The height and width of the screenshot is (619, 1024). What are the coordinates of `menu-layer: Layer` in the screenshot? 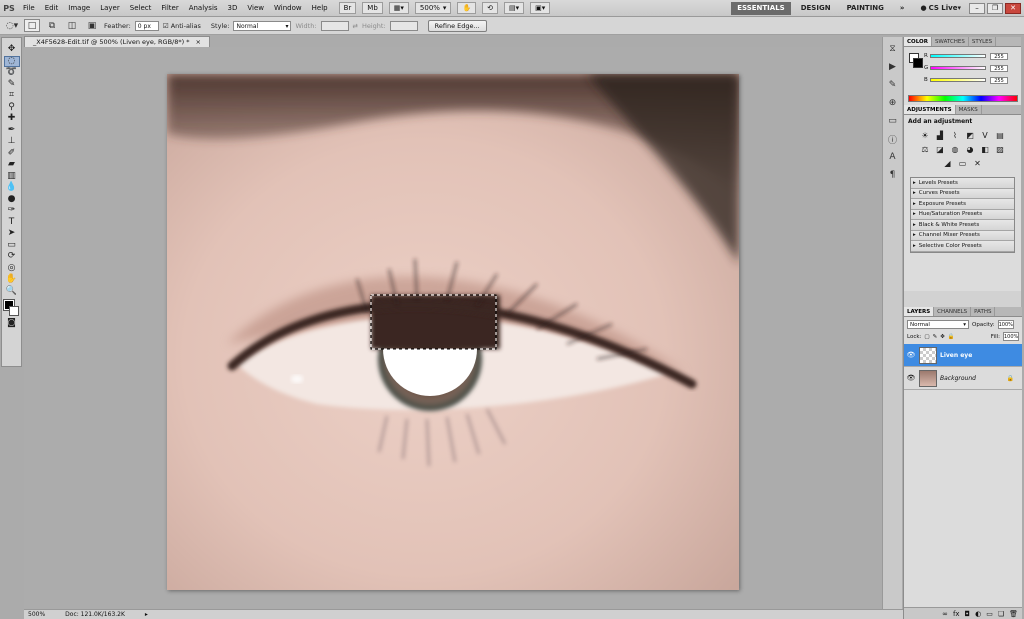 It's located at (110, 8).